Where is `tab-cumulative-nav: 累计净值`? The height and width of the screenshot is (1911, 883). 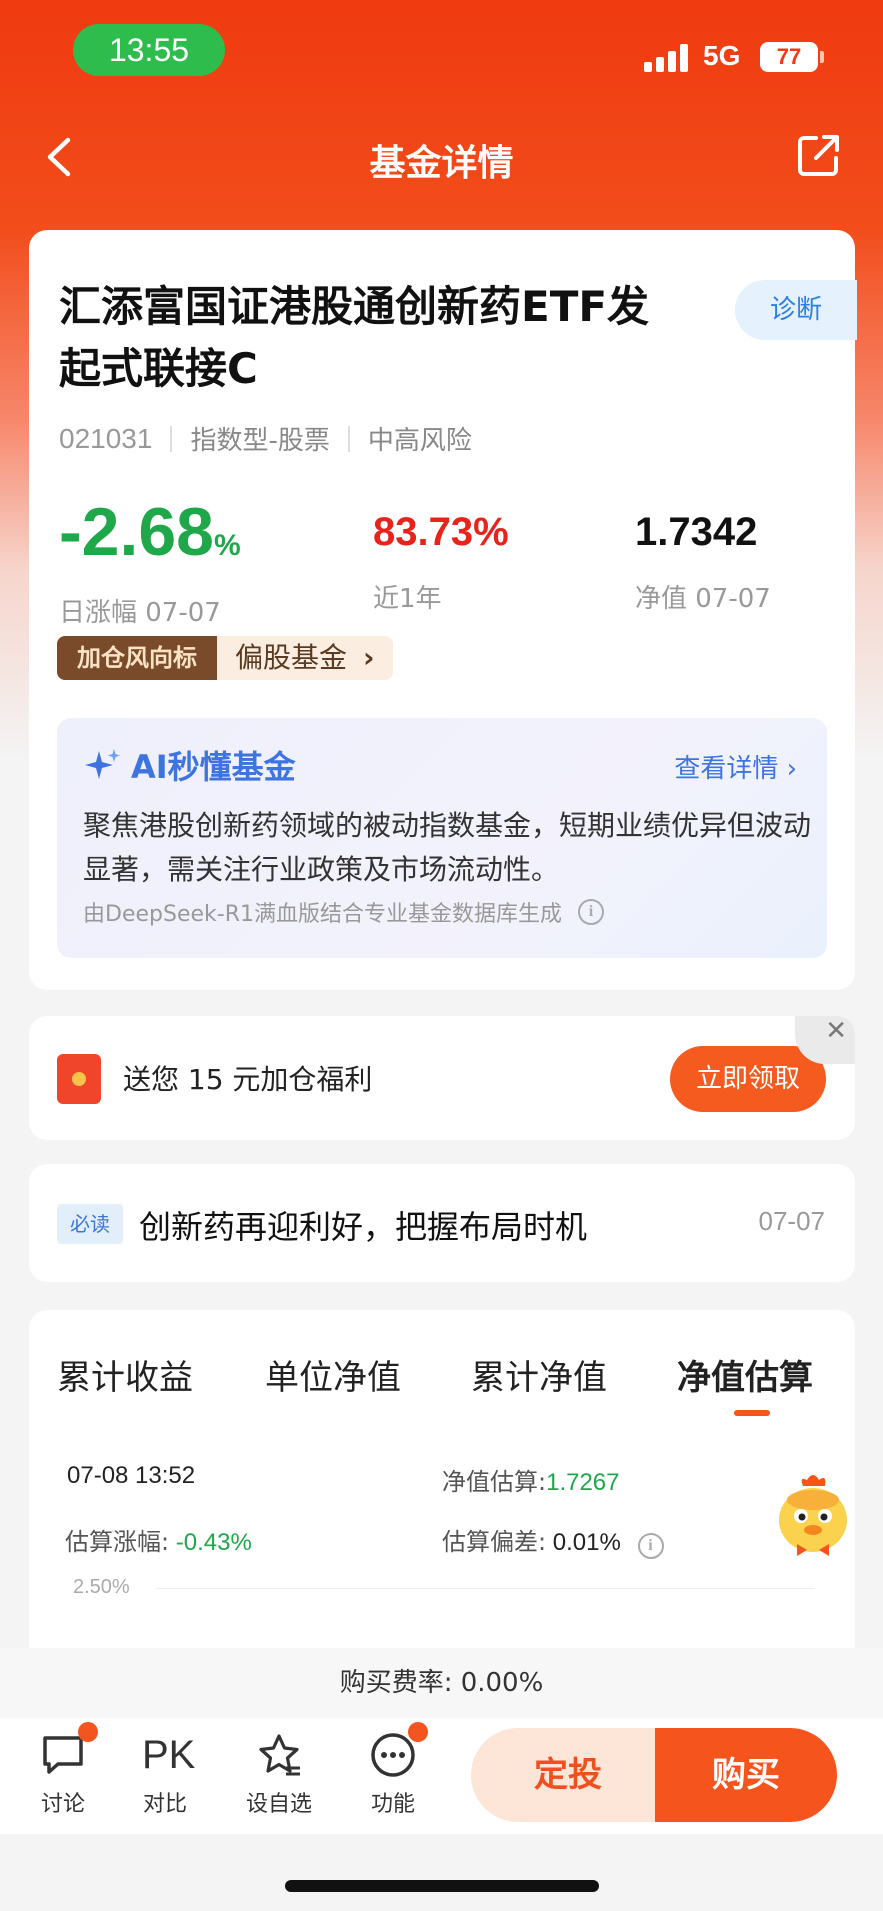
tab-cumulative-nav: 累计净值 is located at coordinates (539, 1374).